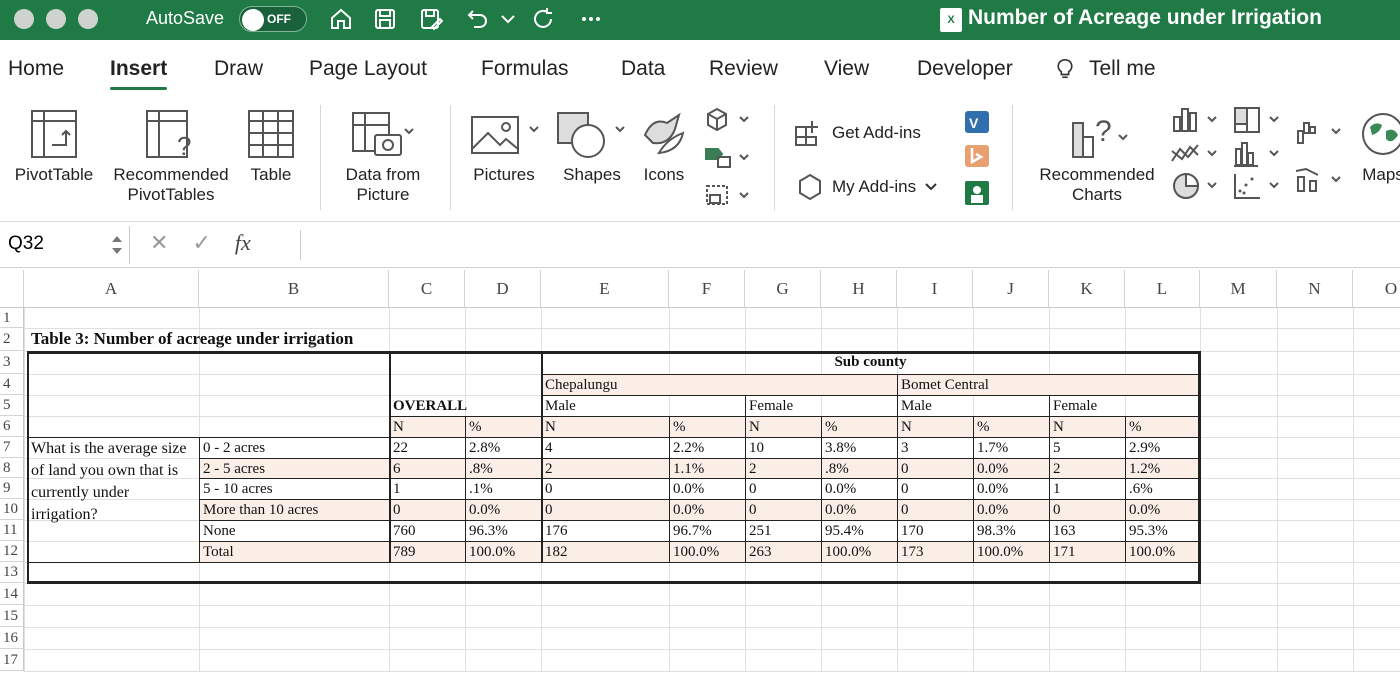 The height and width of the screenshot is (673, 1400). I want to click on column-header: M, so click(1238, 289).